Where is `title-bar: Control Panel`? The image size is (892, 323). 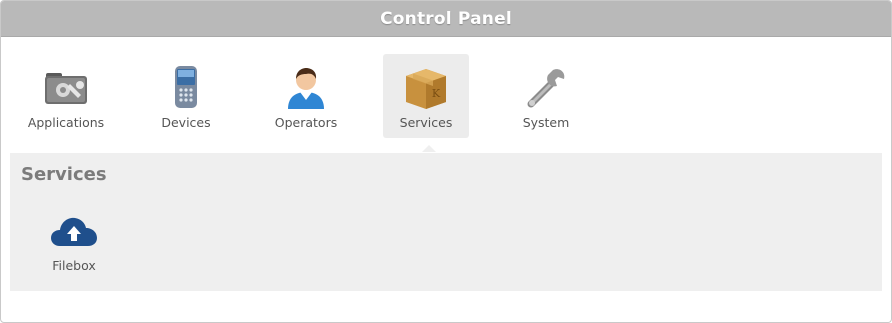 title-bar: Control Panel is located at coordinates (446, 19).